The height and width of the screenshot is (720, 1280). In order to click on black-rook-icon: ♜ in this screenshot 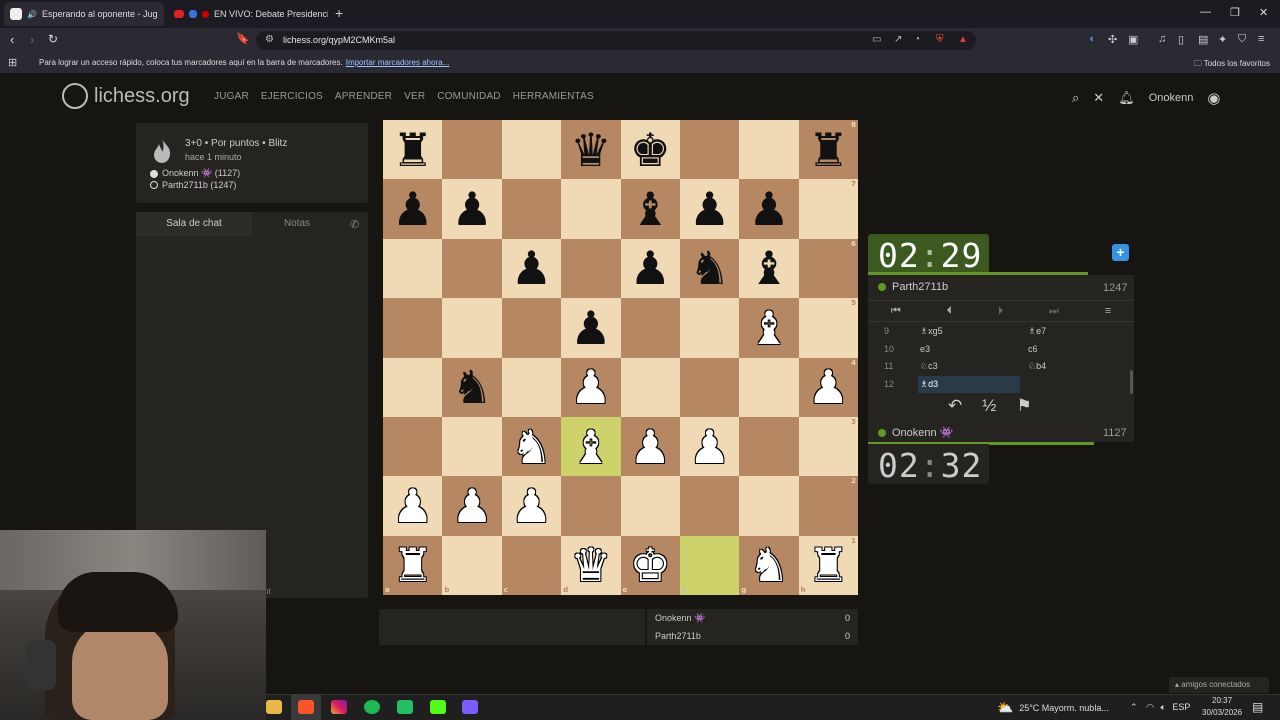, I will do `click(828, 150)`.